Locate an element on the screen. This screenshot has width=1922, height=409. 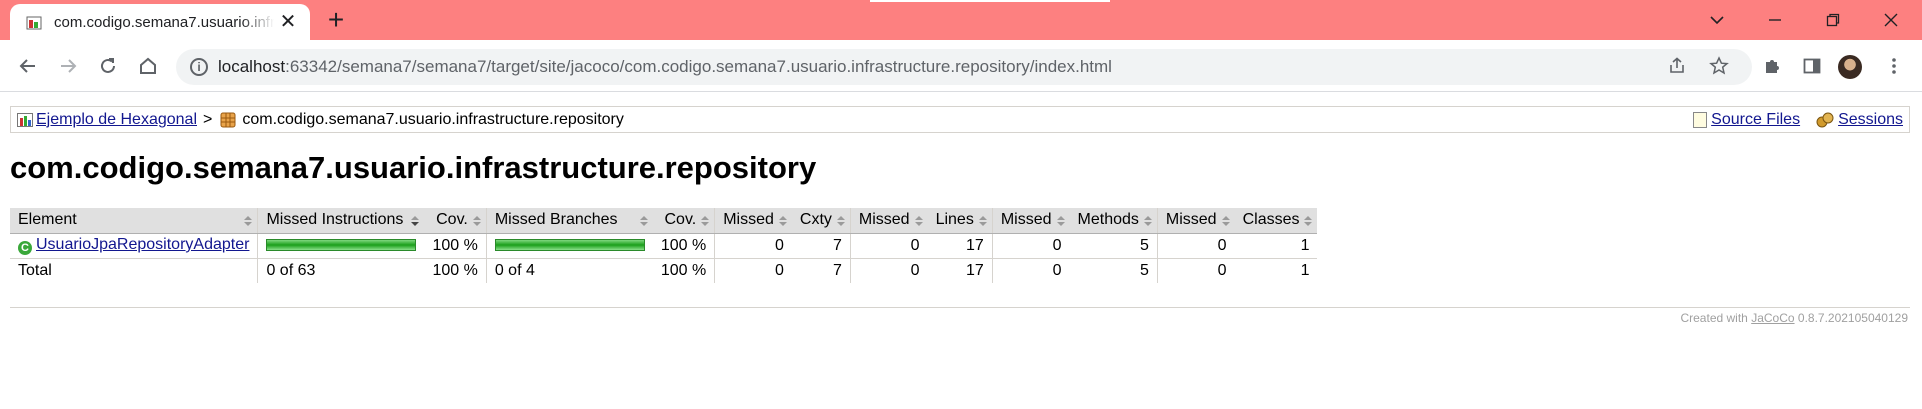
restore-icon is located at coordinates (1833, 20).